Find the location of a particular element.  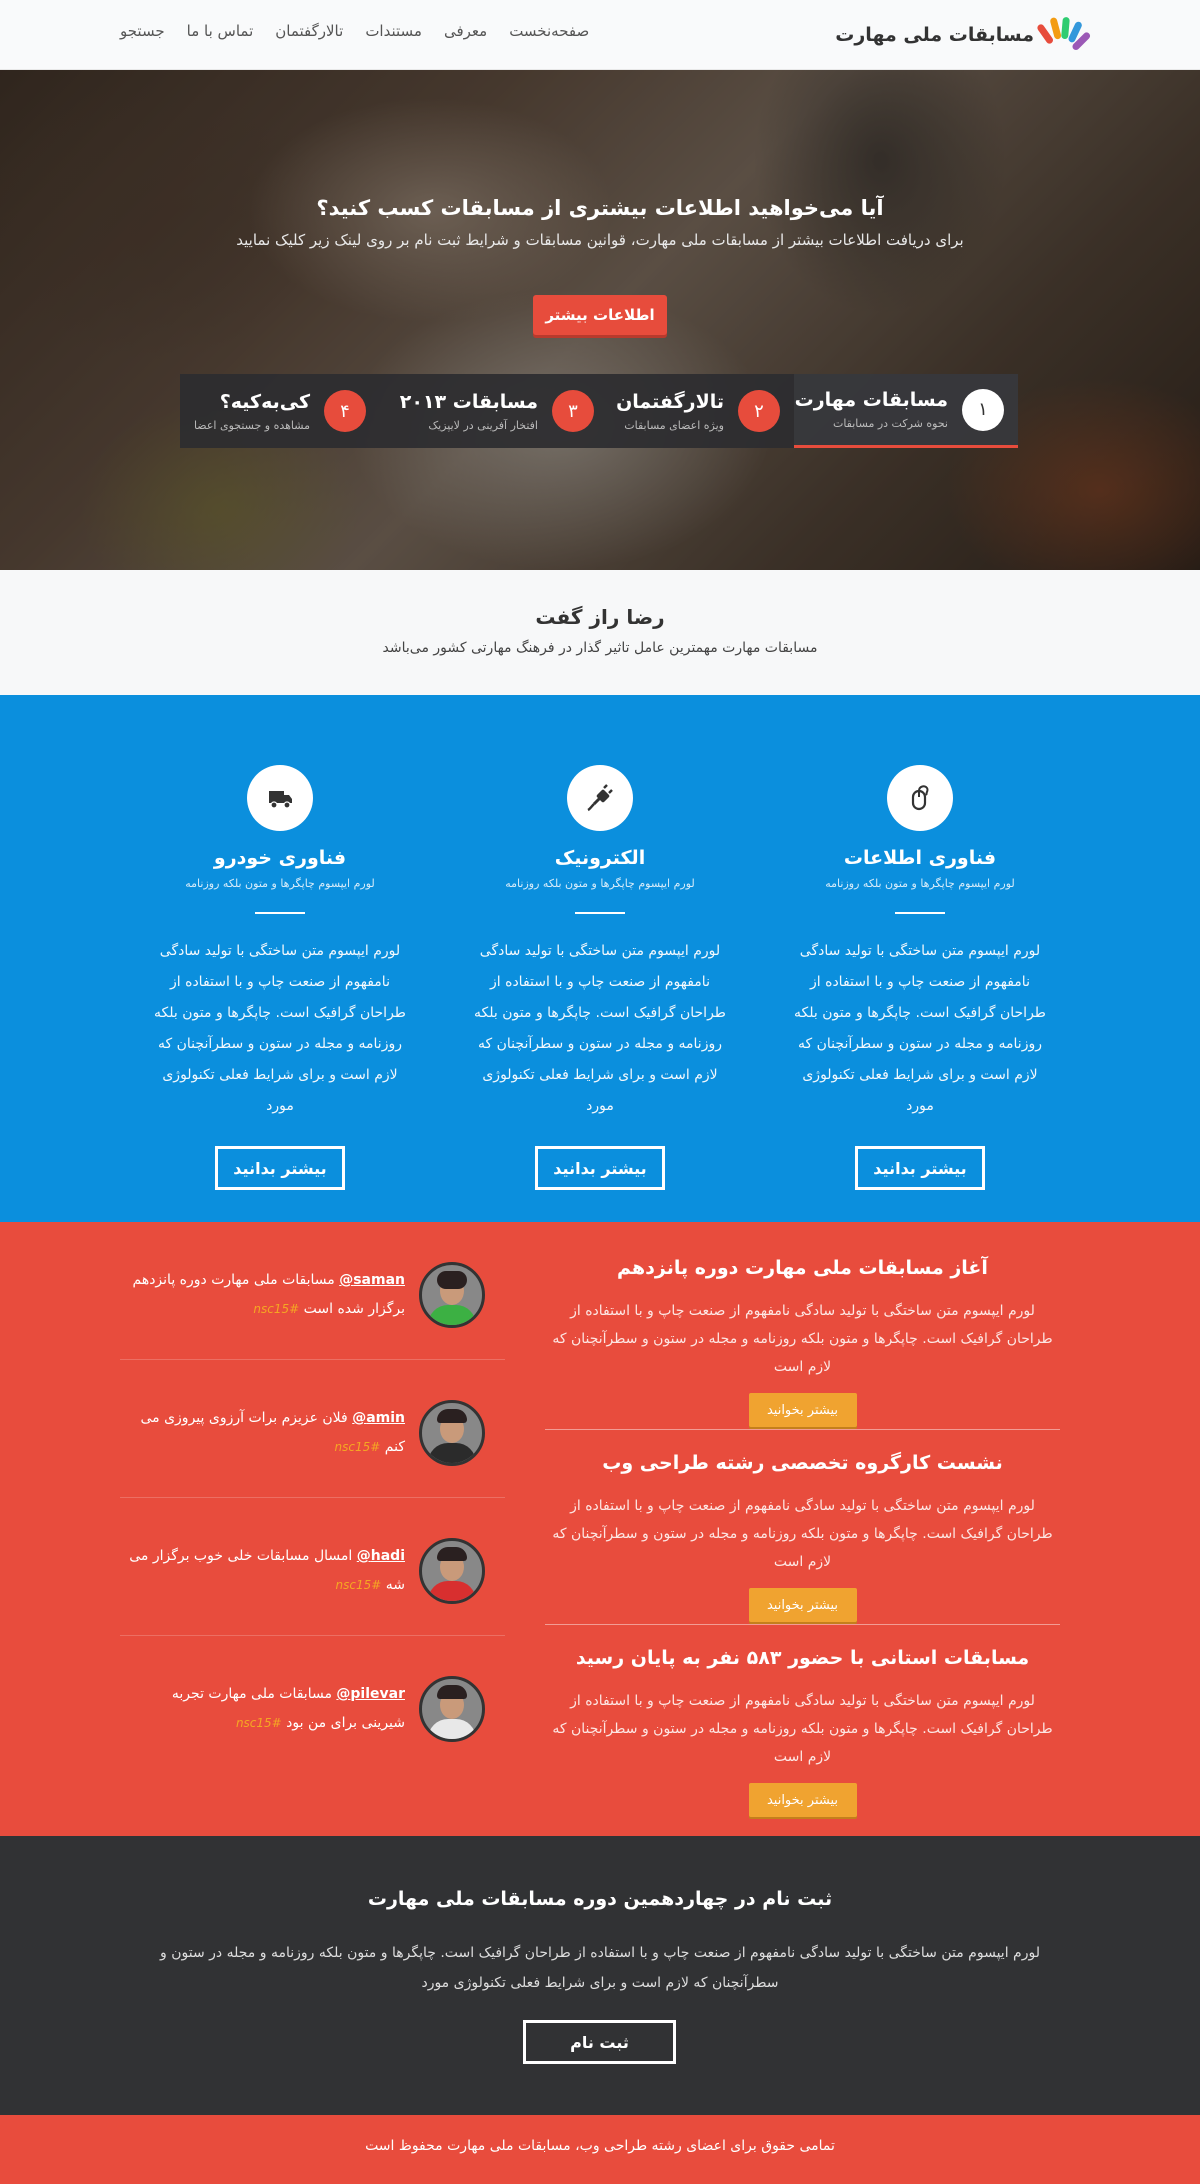

step-title: مسابقات ۲۰۱۳ is located at coordinates (468, 401).